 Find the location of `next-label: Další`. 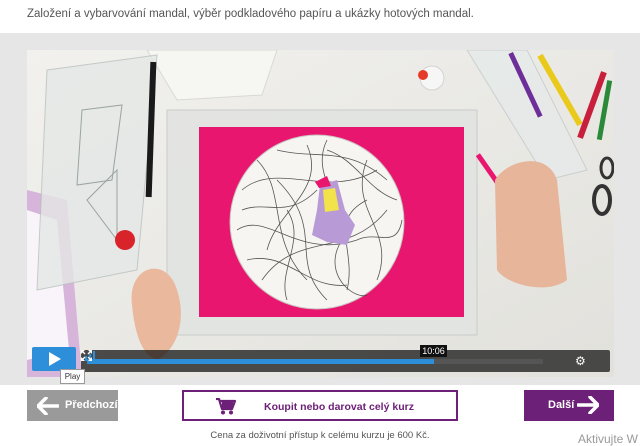

next-label: Další is located at coordinates (561, 405).